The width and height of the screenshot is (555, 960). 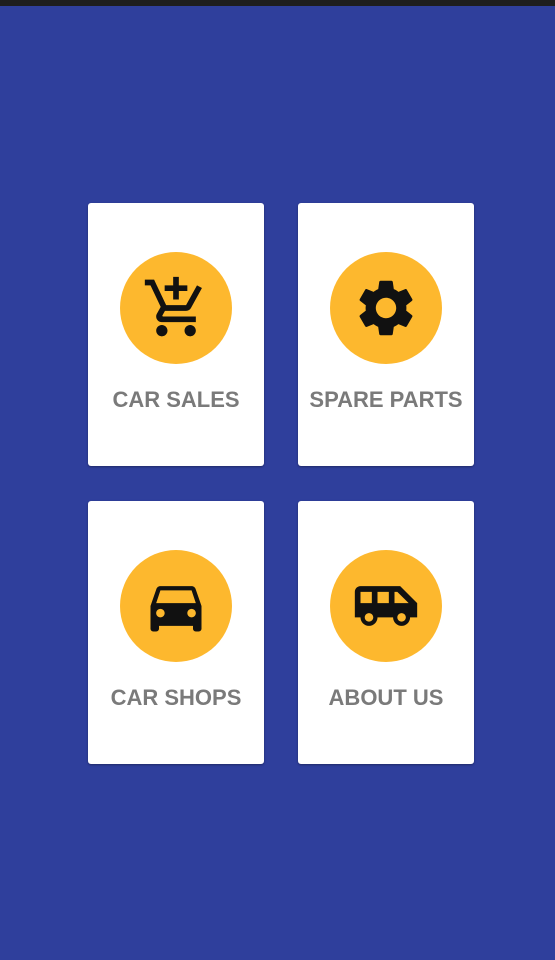 I want to click on gear-icon, so click(x=386, y=308).